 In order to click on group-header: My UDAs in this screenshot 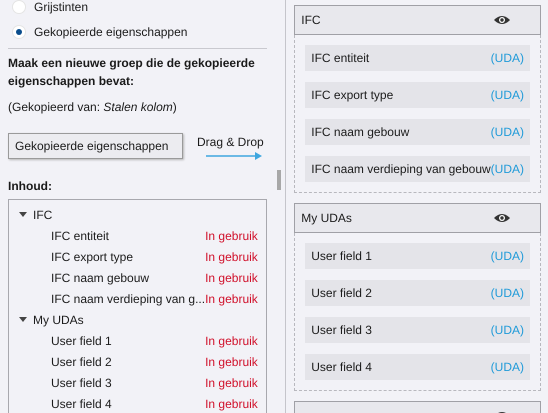, I will do `click(417, 218)`.